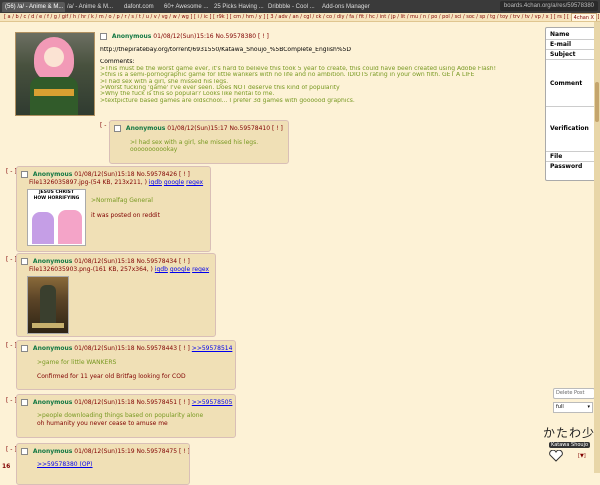 Image resolution: width=600 pixels, height=485 pixels. I want to click on reply-file-name: File1326035903.png-(161 KB, 257x364, ), so click(91, 269).